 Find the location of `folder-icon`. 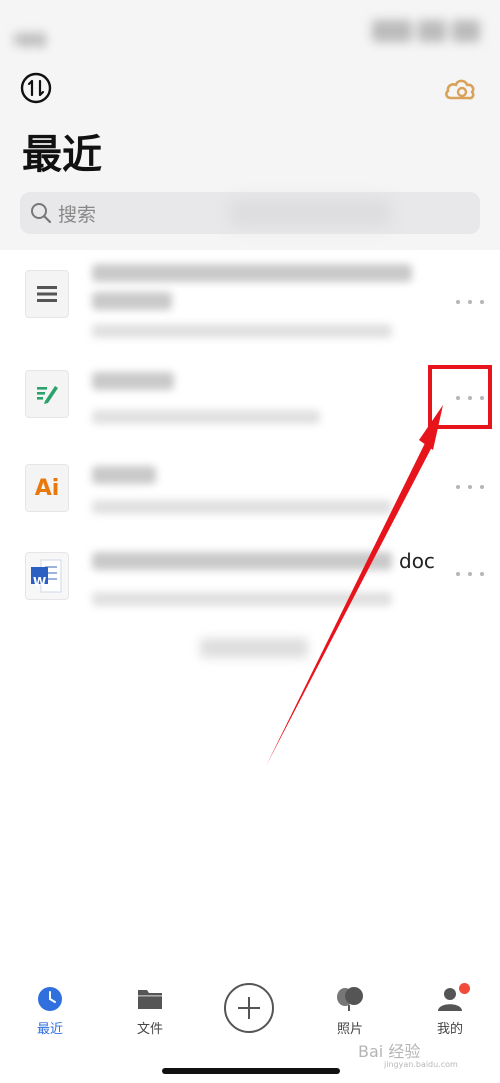

folder-icon is located at coordinates (150, 999).